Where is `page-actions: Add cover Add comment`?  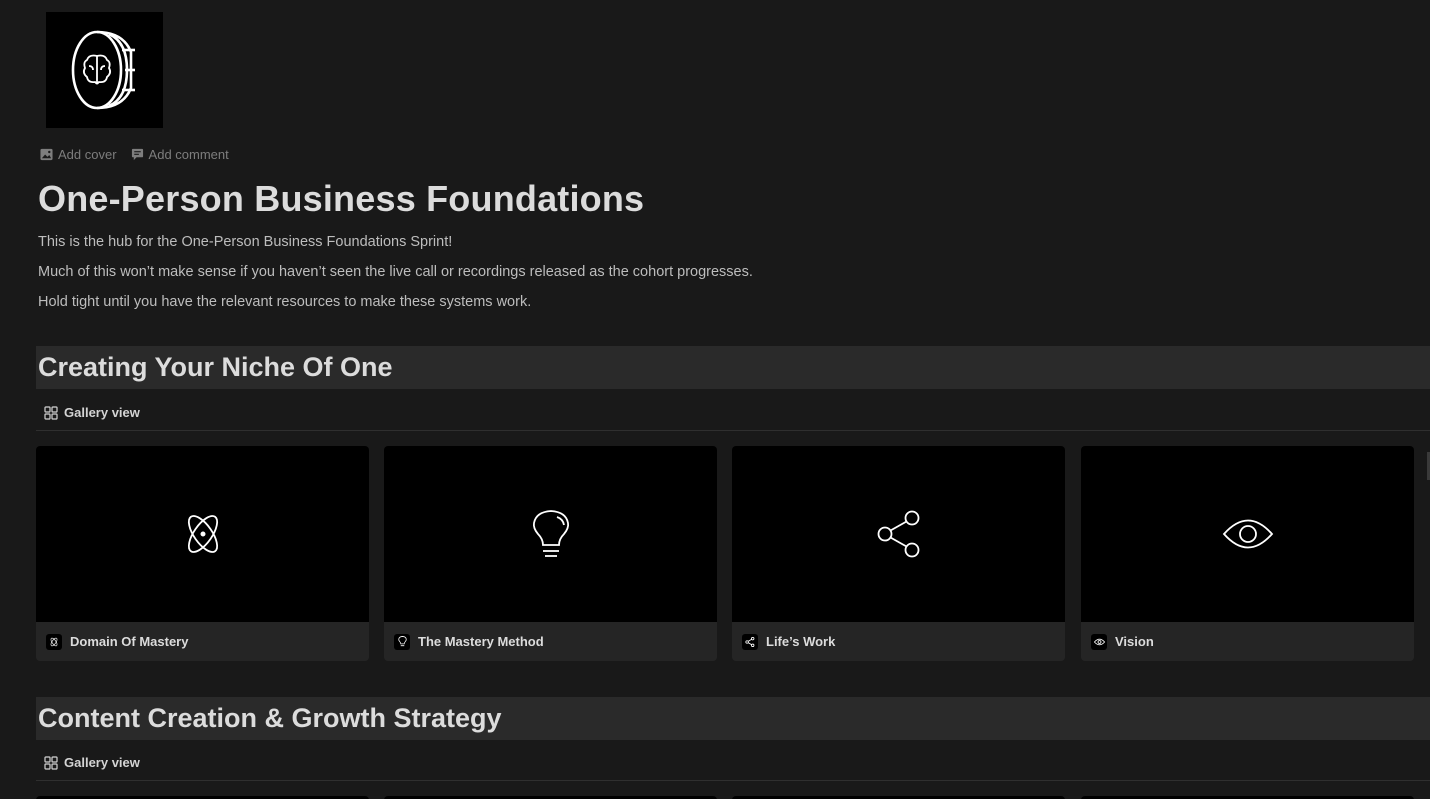 page-actions: Add cover Add comment is located at coordinates (134, 154).